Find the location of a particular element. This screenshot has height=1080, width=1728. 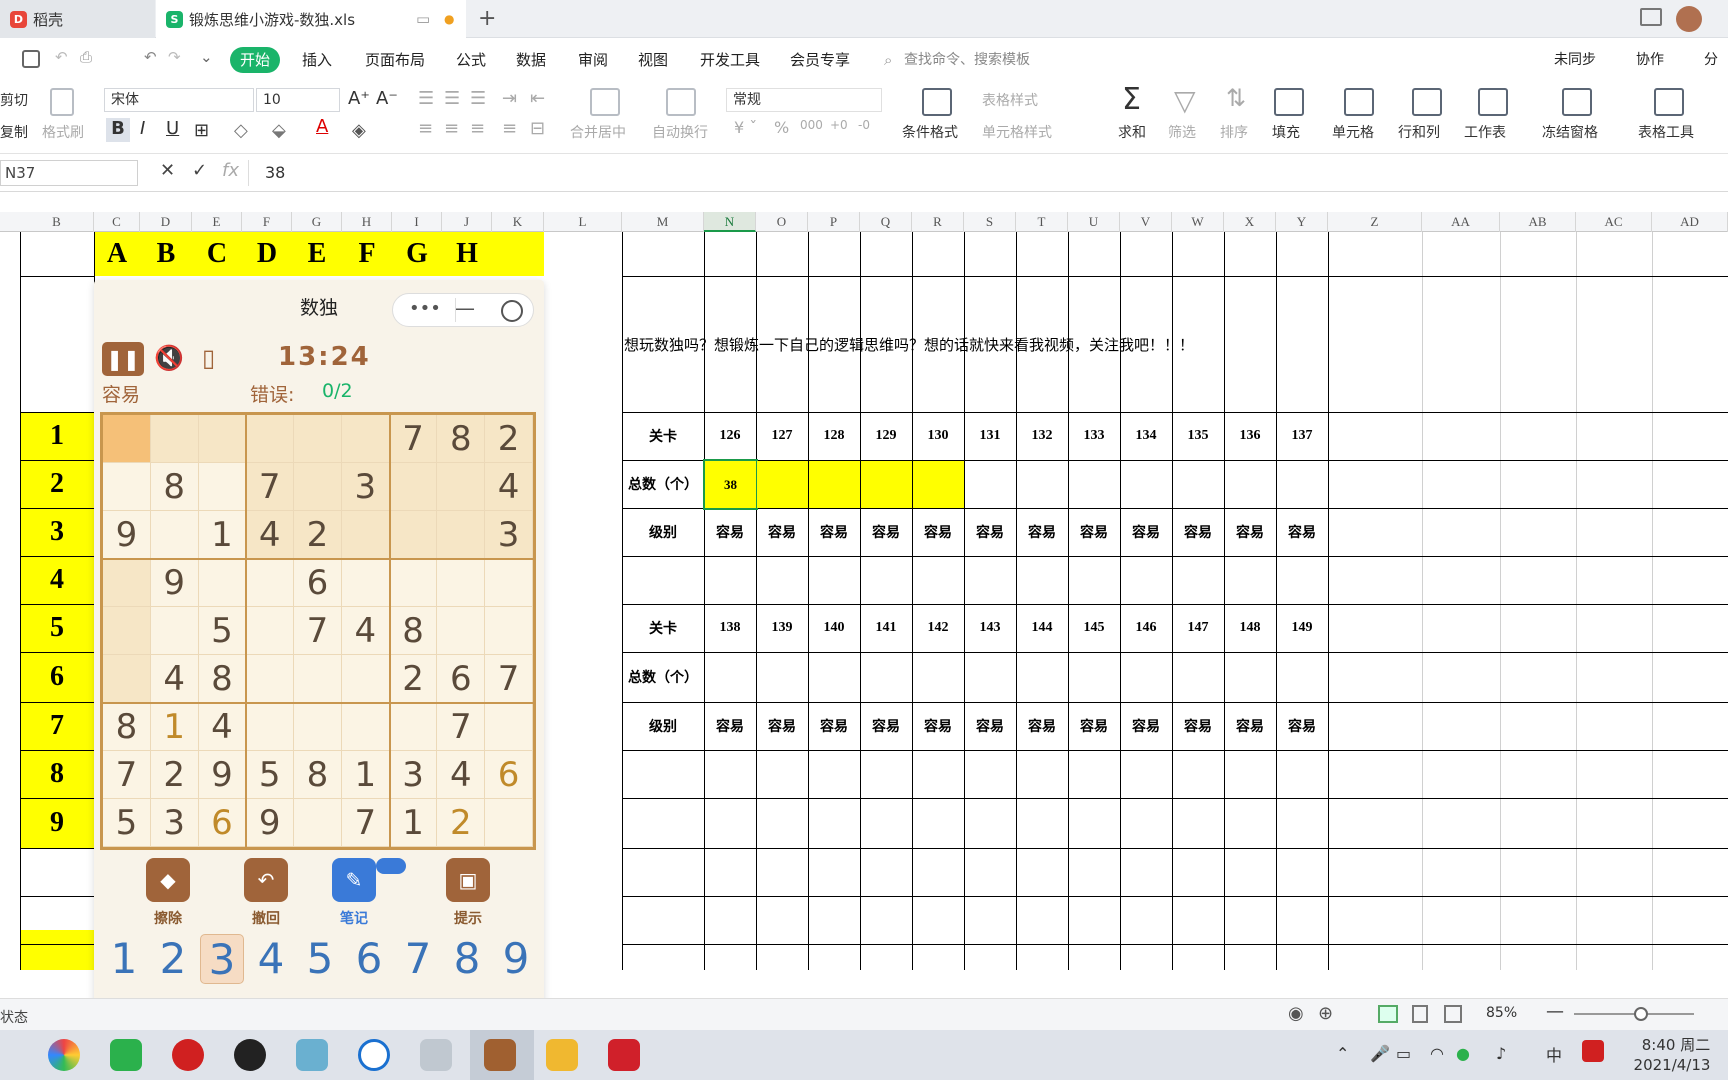

font-shrink-icon: A⁻ is located at coordinates (387, 98).